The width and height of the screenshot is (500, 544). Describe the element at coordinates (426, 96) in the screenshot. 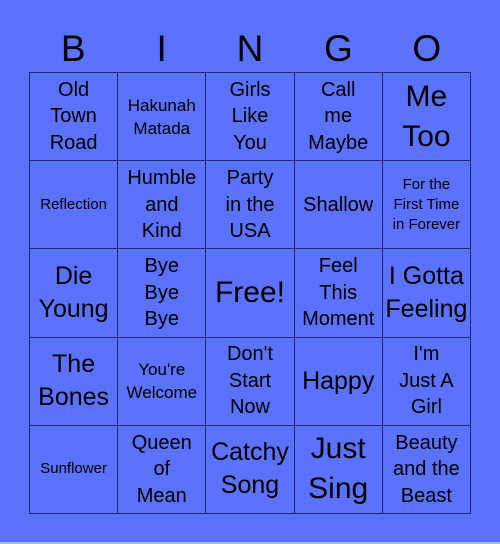

I see `cell-label-line: Me` at that location.